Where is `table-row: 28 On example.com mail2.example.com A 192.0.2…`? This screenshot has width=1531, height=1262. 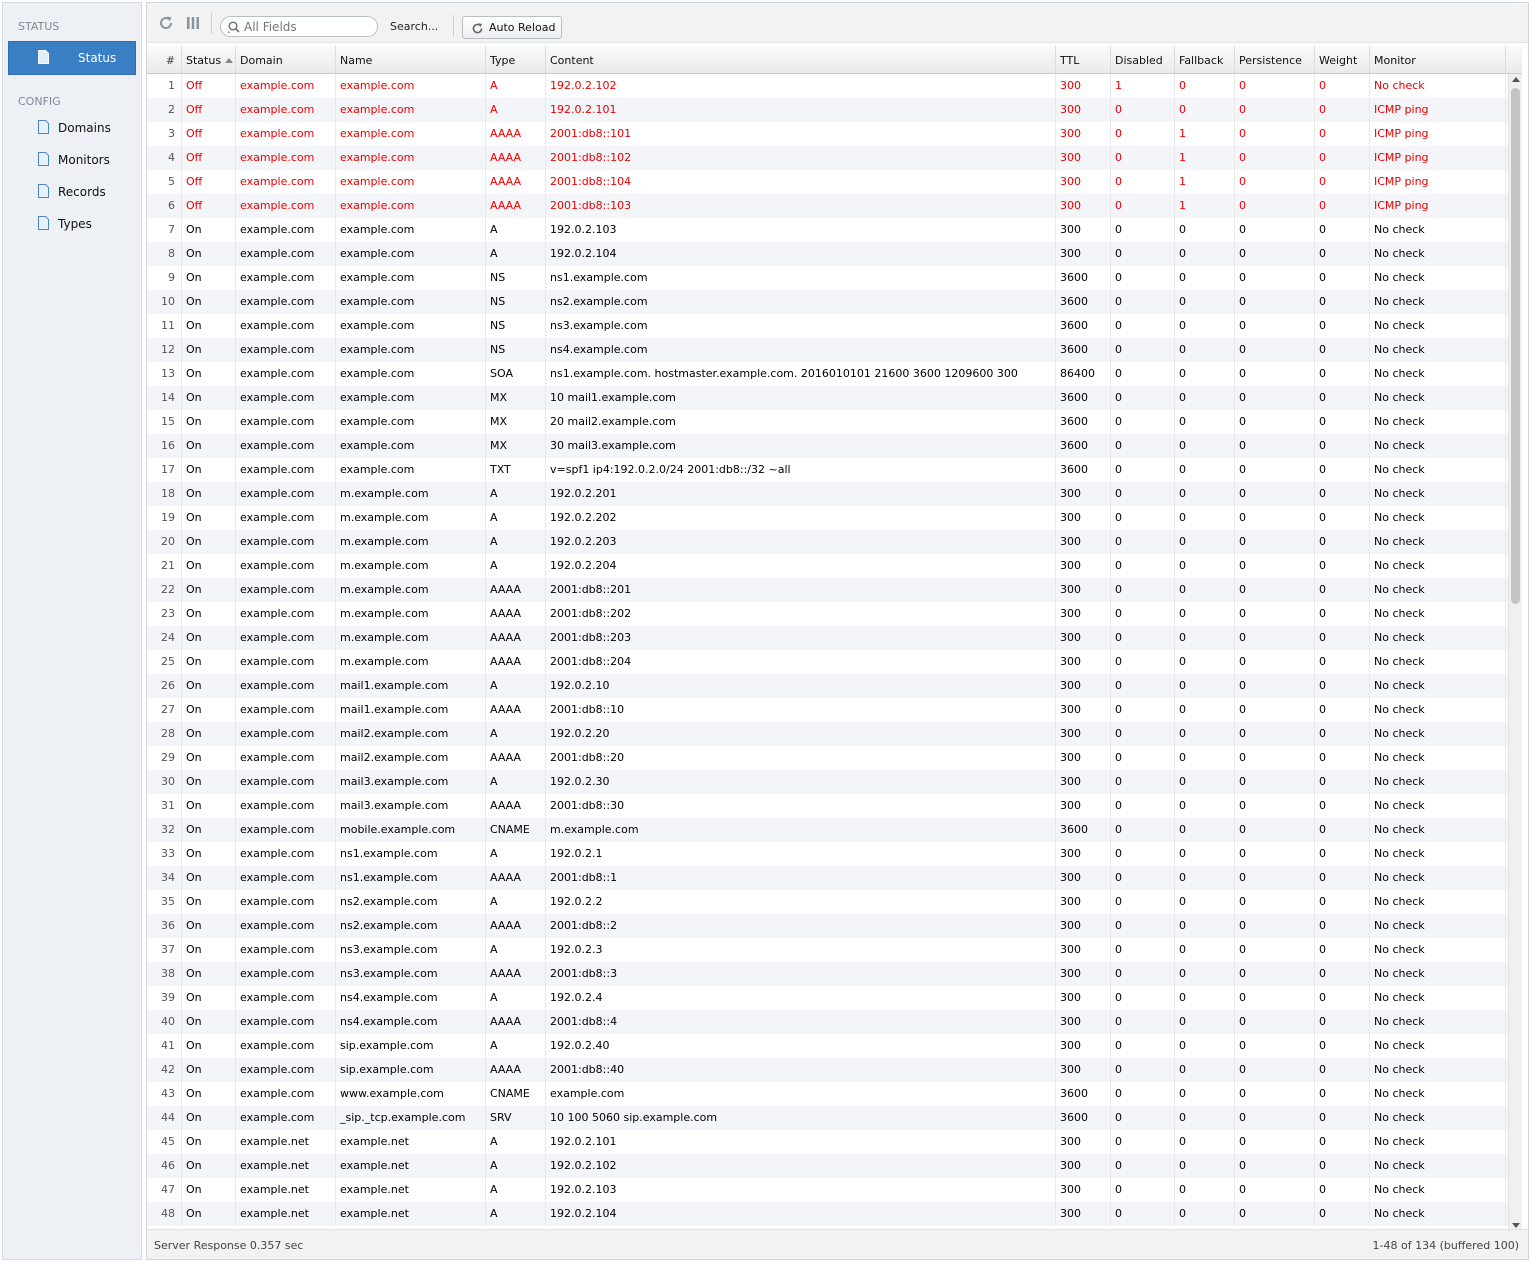 table-row: 28 On example.com mail2.example.com A 192.0.2… is located at coordinates (828, 734).